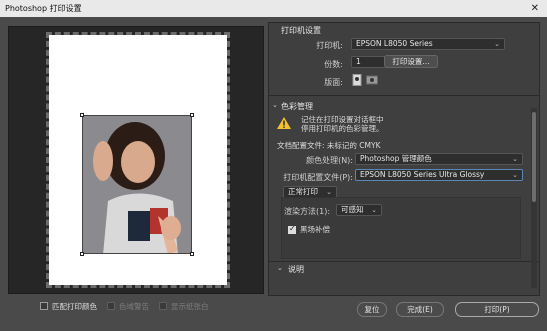 This screenshot has height=331, width=547. What do you see at coordinates (82, 254) in the screenshot?
I see `resize-handle-bottom-left` at bounding box center [82, 254].